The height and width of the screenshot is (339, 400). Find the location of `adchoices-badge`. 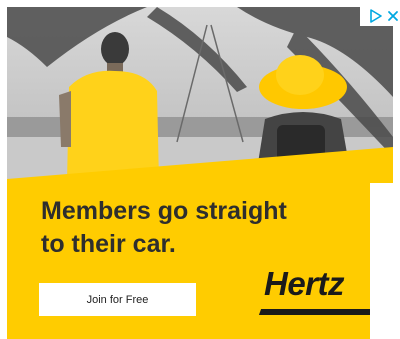

adchoices-badge is located at coordinates (380, 16).